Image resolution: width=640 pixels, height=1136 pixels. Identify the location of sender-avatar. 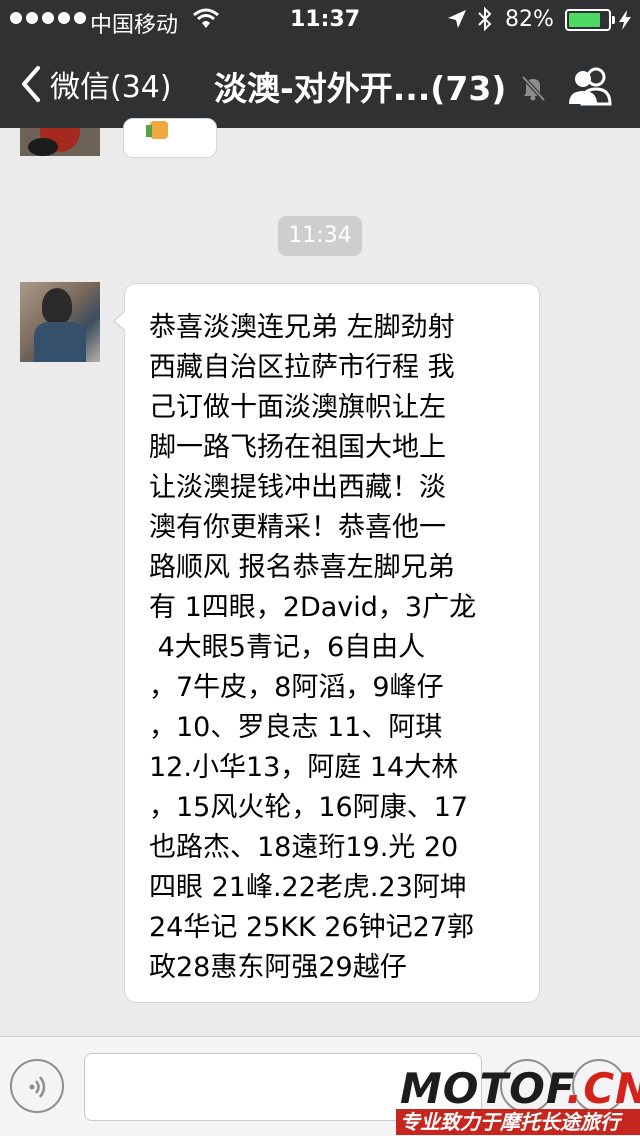
(60, 322).